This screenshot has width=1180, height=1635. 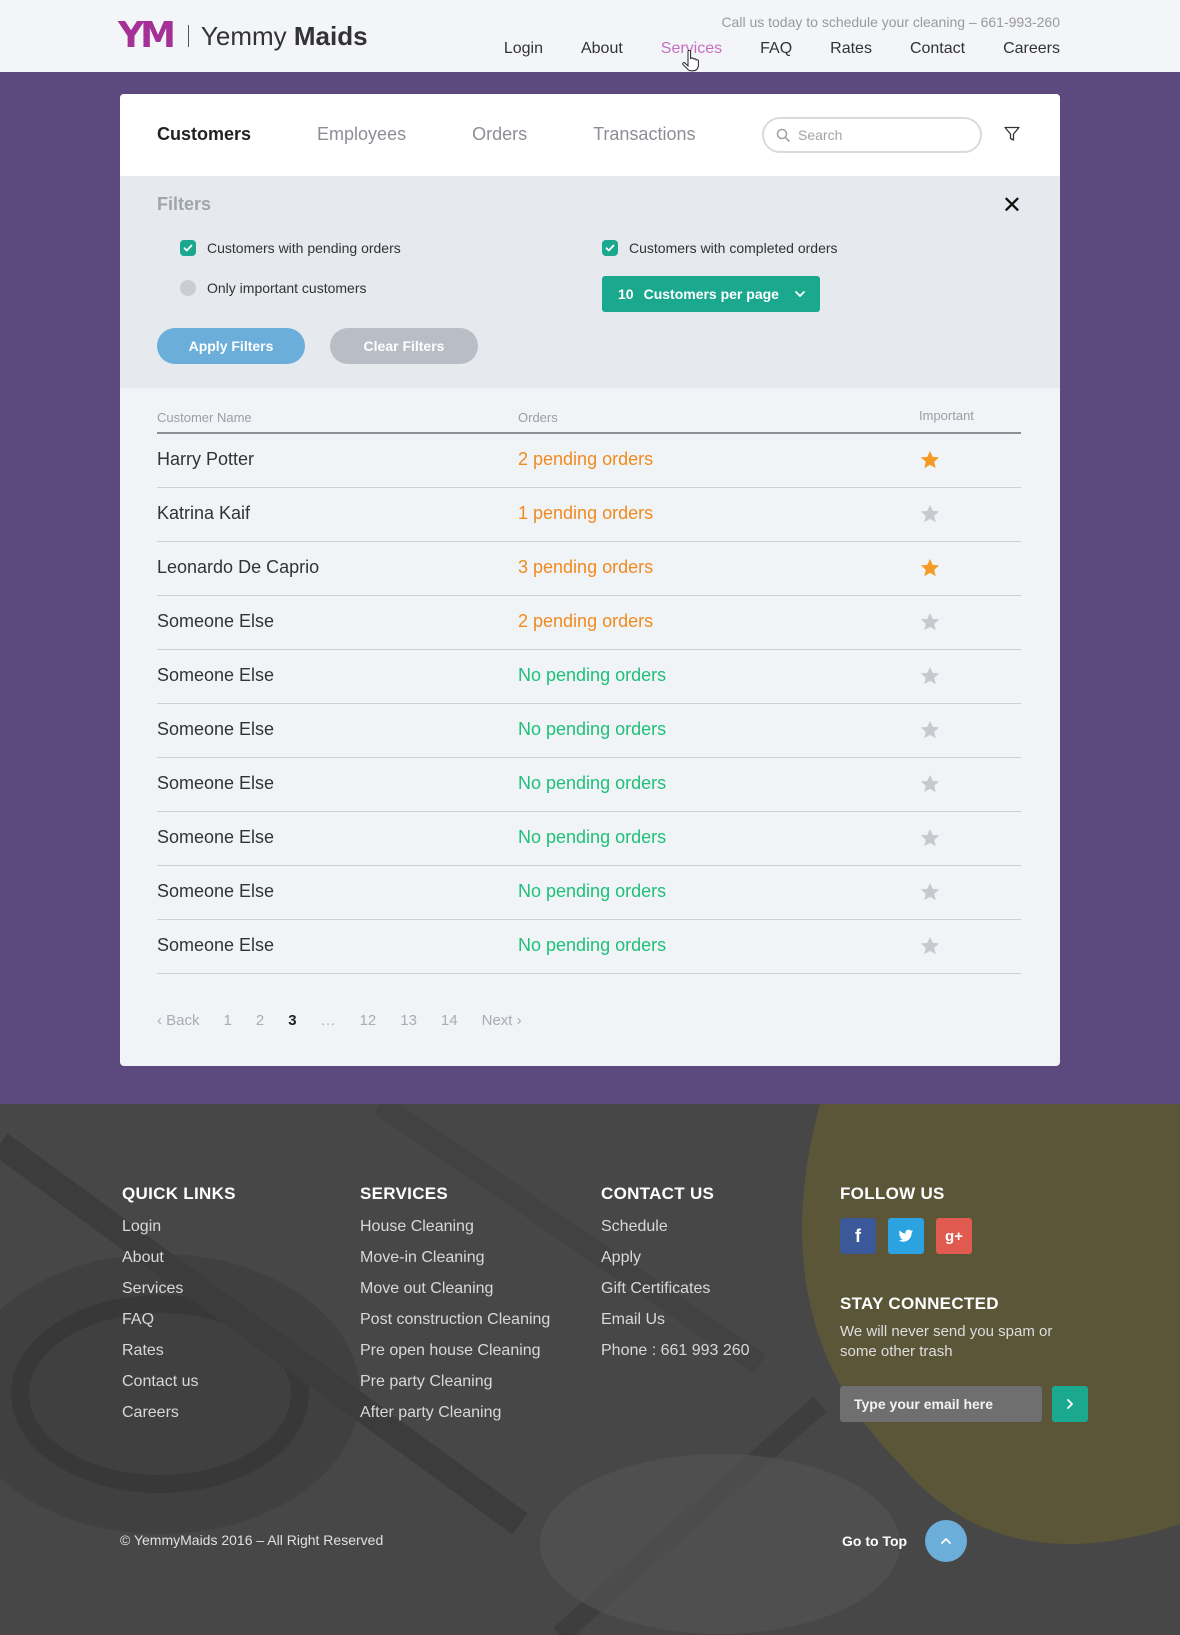 I want to click on nav-contact: Contact, so click(x=937, y=49).